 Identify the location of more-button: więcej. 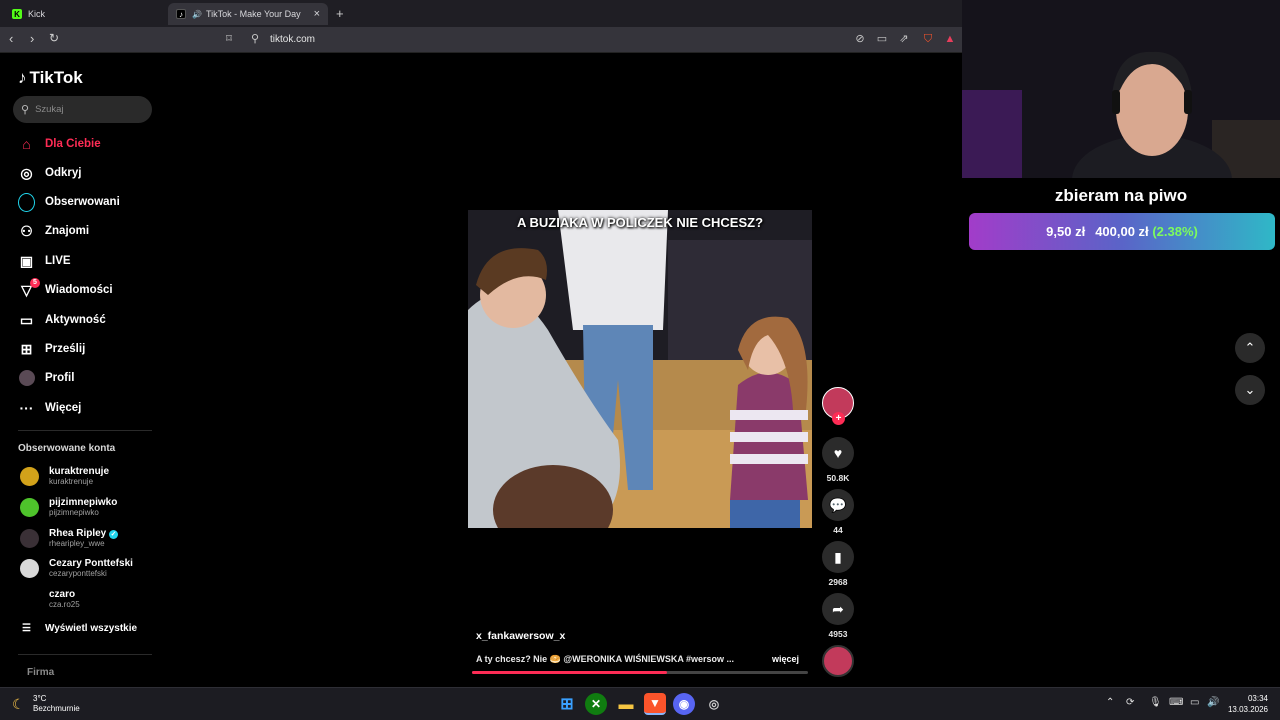
(785, 659).